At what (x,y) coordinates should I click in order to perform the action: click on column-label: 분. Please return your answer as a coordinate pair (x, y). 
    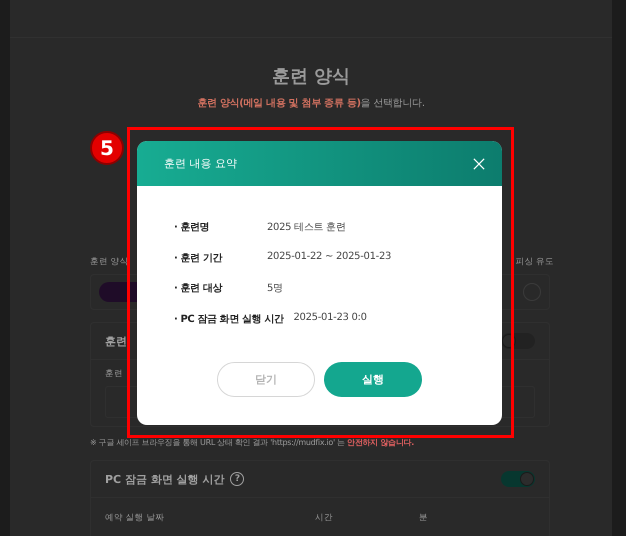
    Looking at the image, I should click on (423, 518).